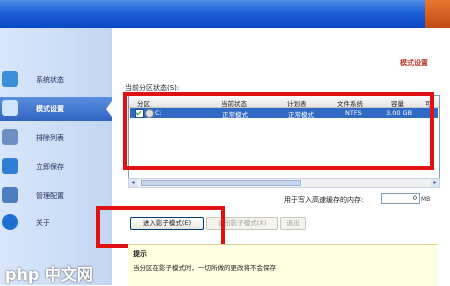 This screenshot has height=286, width=450. I want to click on tip-text: 当分区在影子模式时，一切所做的更改将不会保存, so click(204, 268).